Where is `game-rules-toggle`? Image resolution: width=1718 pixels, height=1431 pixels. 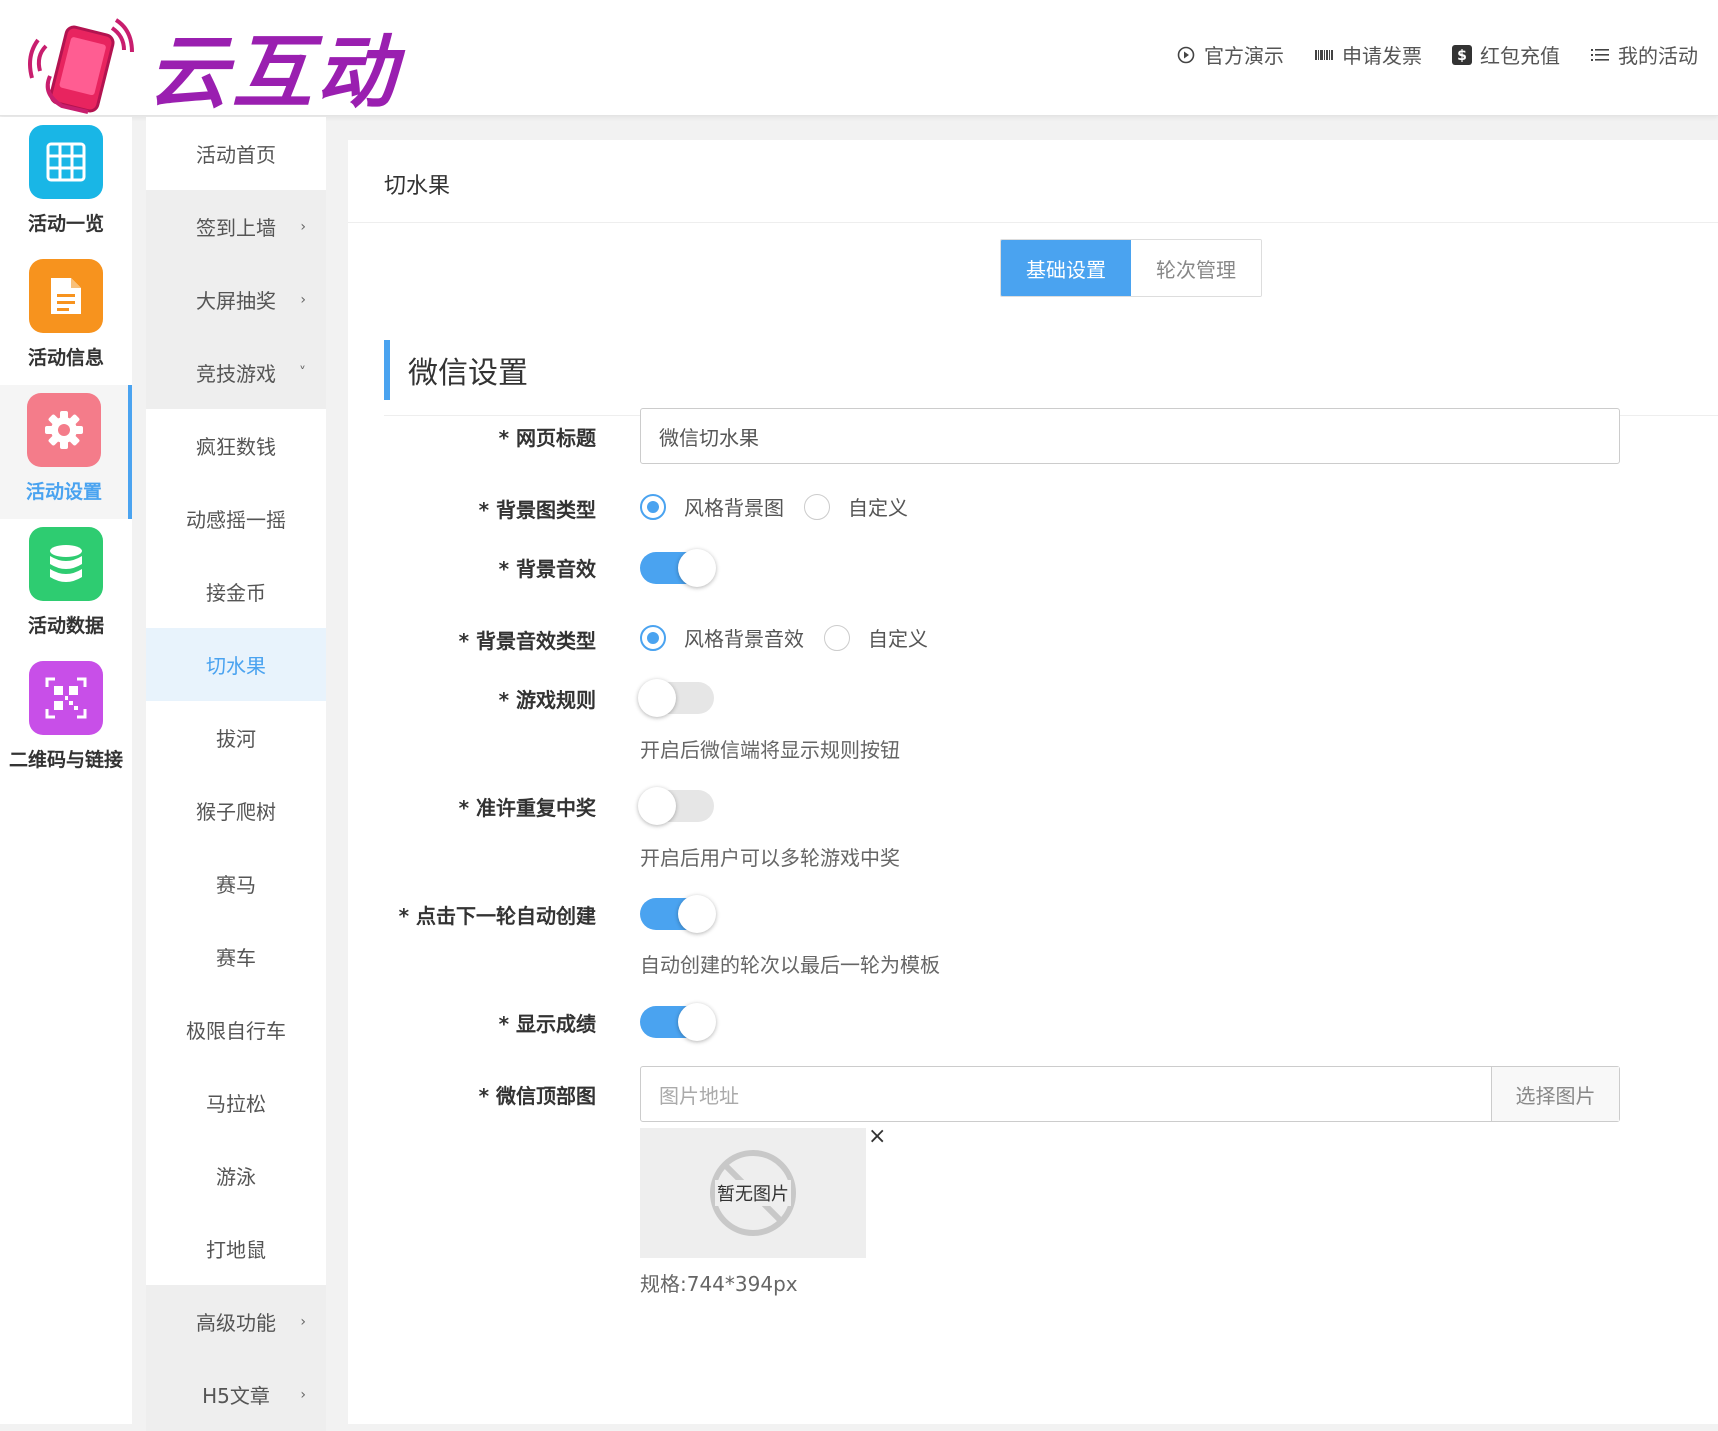 game-rules-toggle is located at coordinates (676, 698).